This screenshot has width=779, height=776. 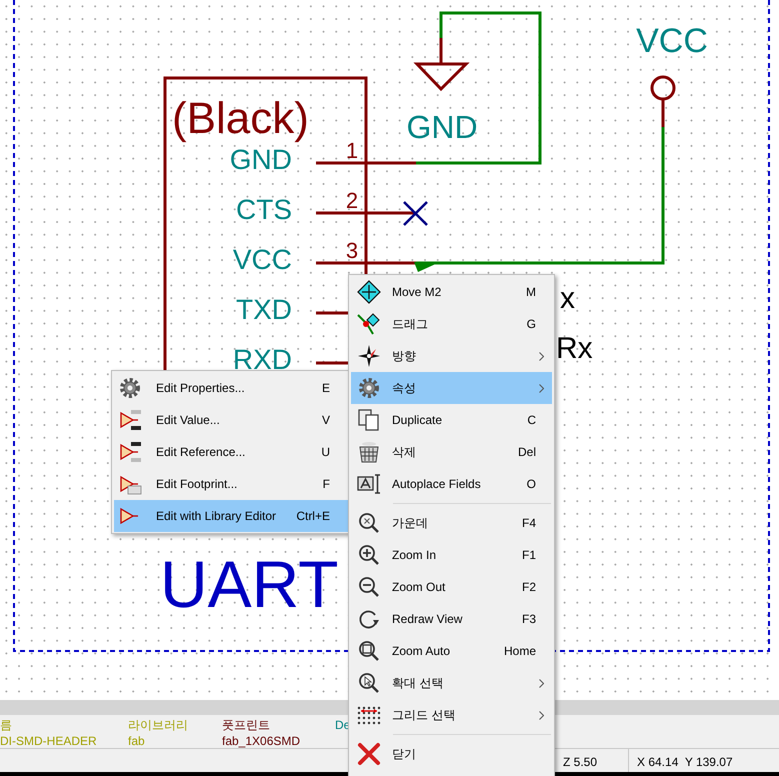 What do you see at coordinates (246, 725) in the screenshot?
I see `info-header: 풋프린트` at bounding box center [246, 725].